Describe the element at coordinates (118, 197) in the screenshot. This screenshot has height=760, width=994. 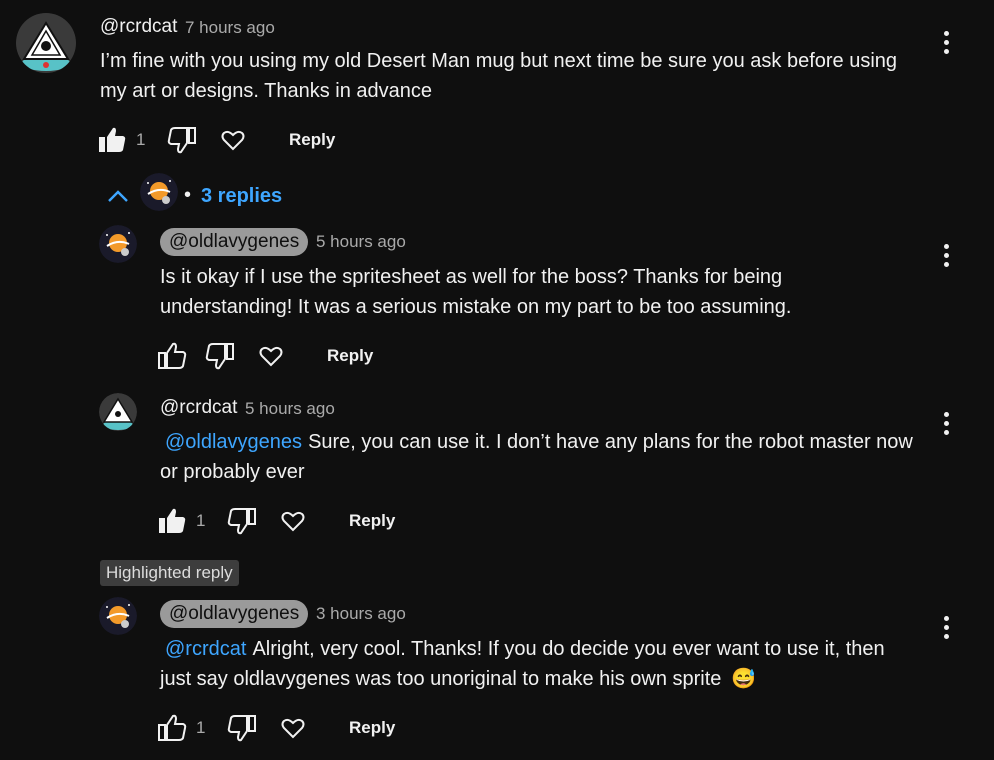
I see `chevron-up-icon` at that location.